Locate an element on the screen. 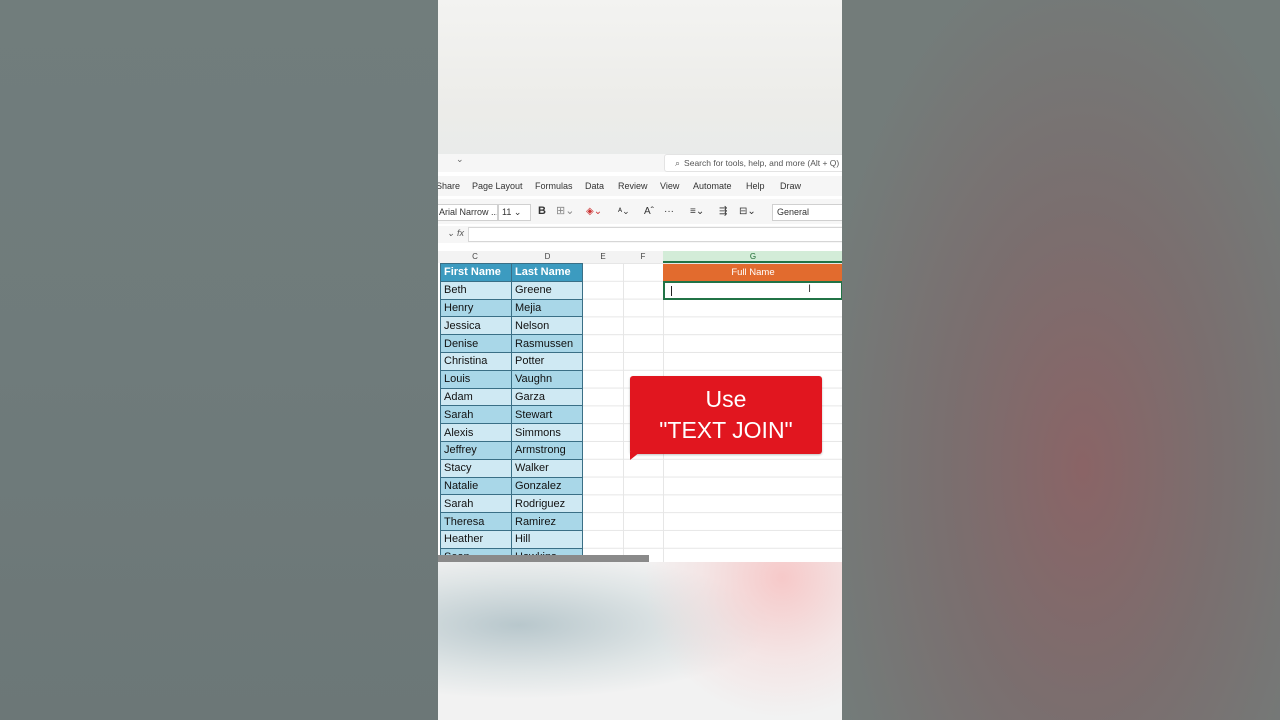 This screenshot has height=720, width=1280. number-format-value: General is located at coordinates (793, 212).